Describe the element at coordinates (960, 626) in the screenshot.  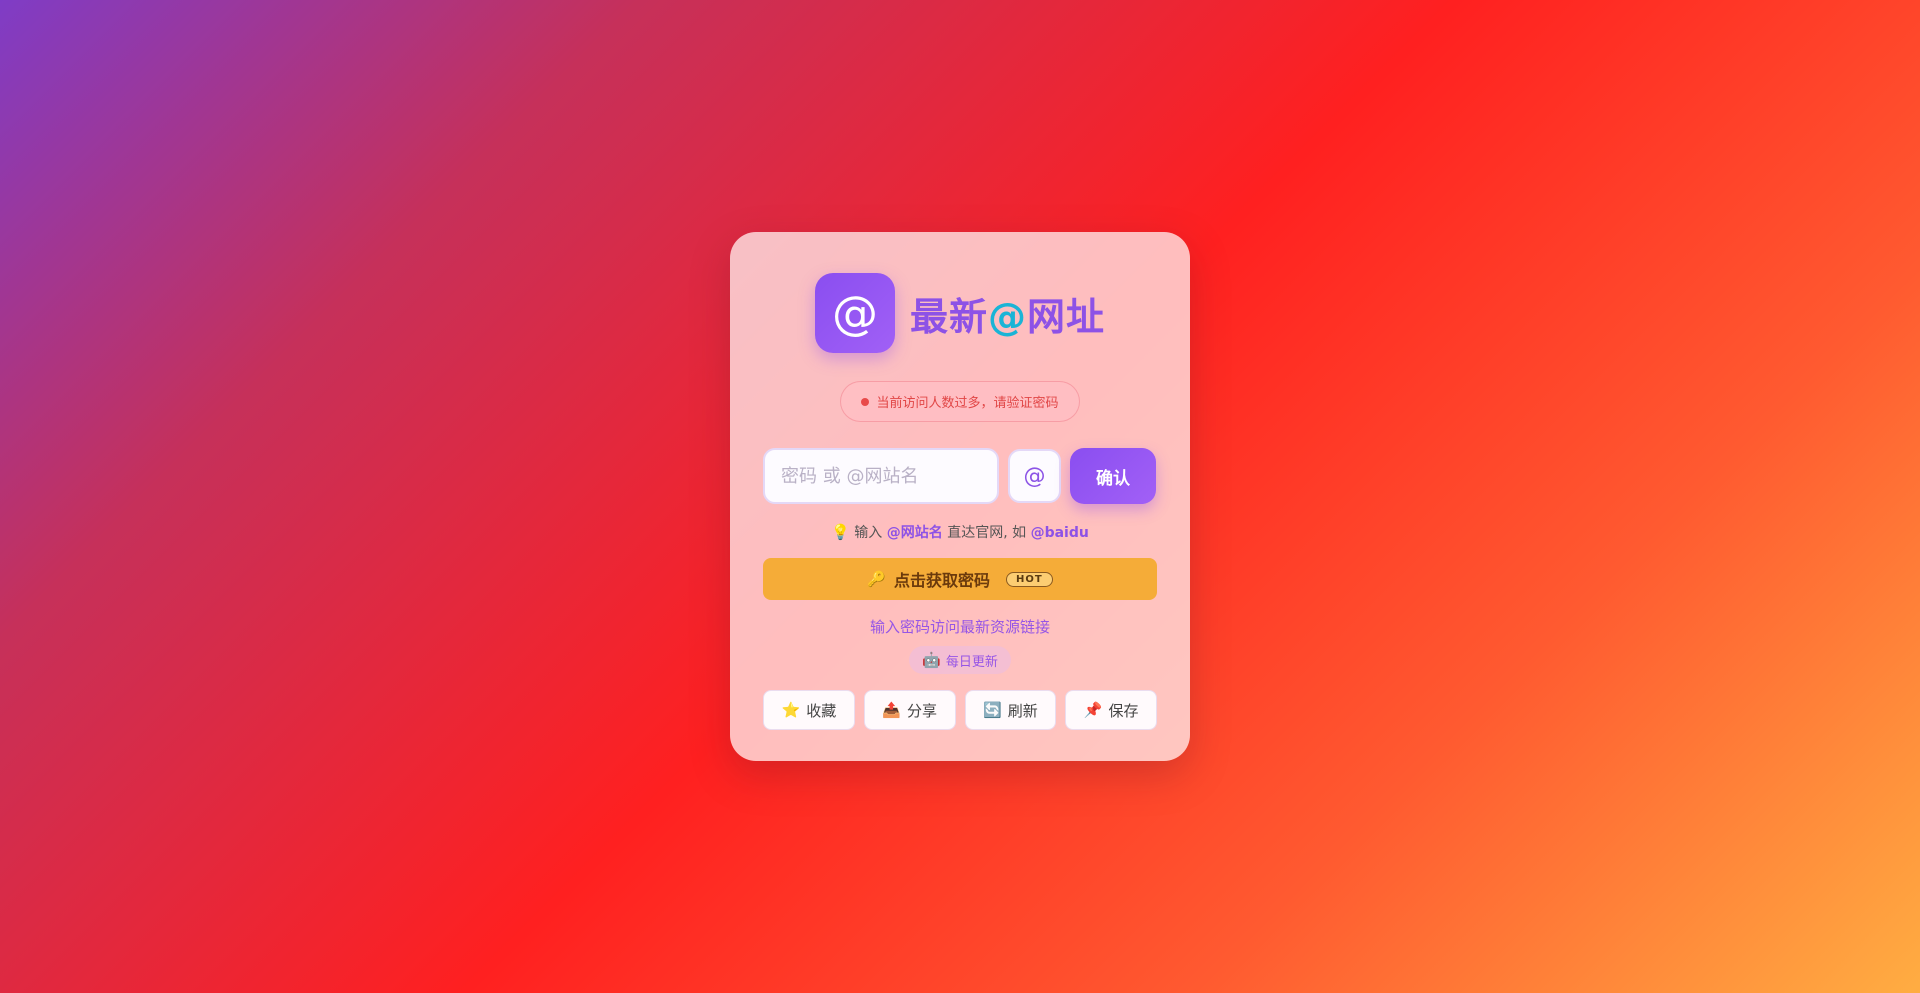
I see `resource-link: 输入密码访问最新资源链接` at that location.